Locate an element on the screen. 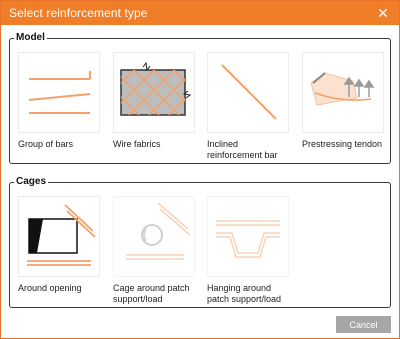  prestressing-tendon-icon is located at coordinates (343, 92).